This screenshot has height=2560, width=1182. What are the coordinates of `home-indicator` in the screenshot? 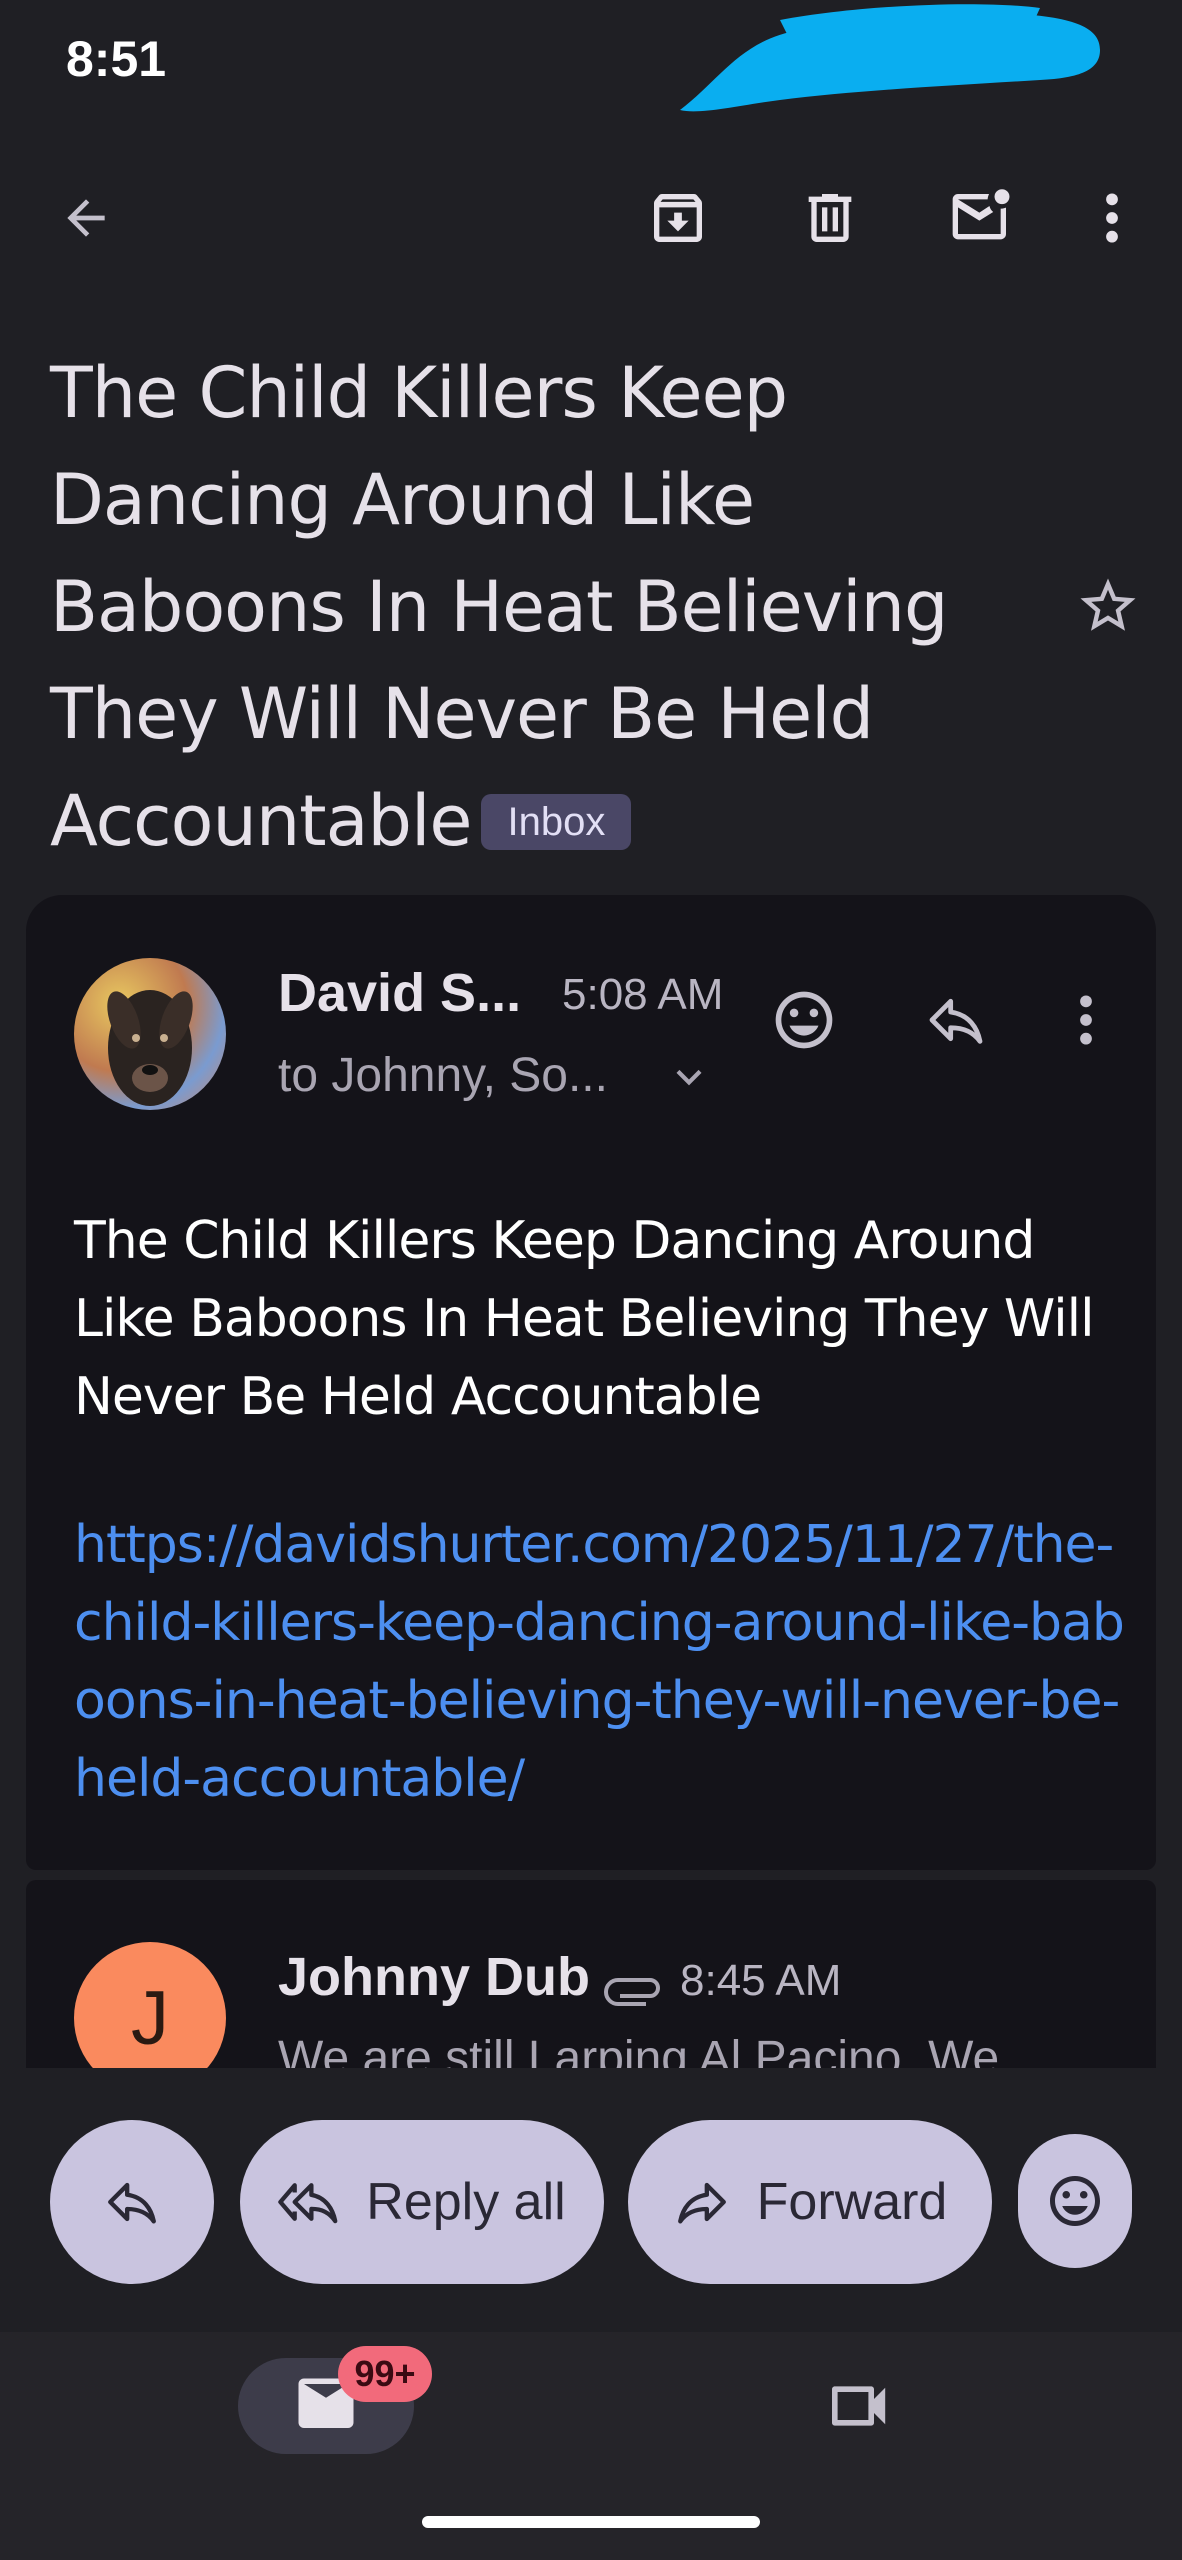 It's located at (591, 2522).